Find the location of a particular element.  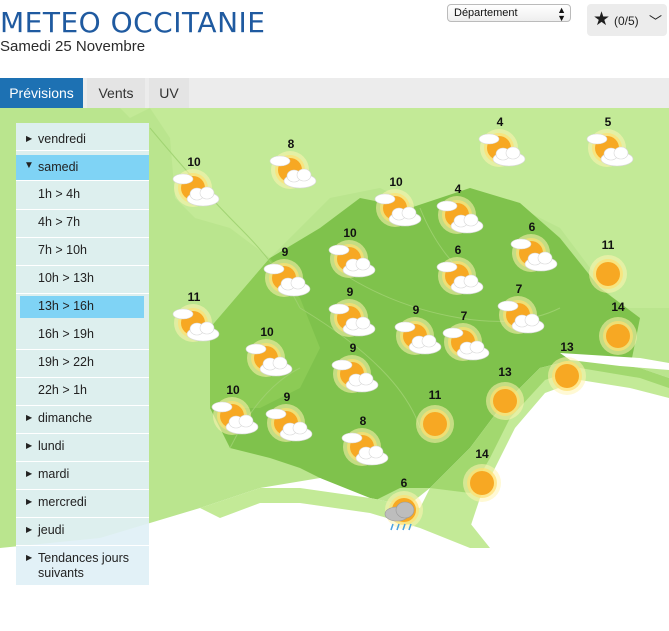

favorites-button: ★ (0/5) ﹀ is located at coordinates (627, 20).